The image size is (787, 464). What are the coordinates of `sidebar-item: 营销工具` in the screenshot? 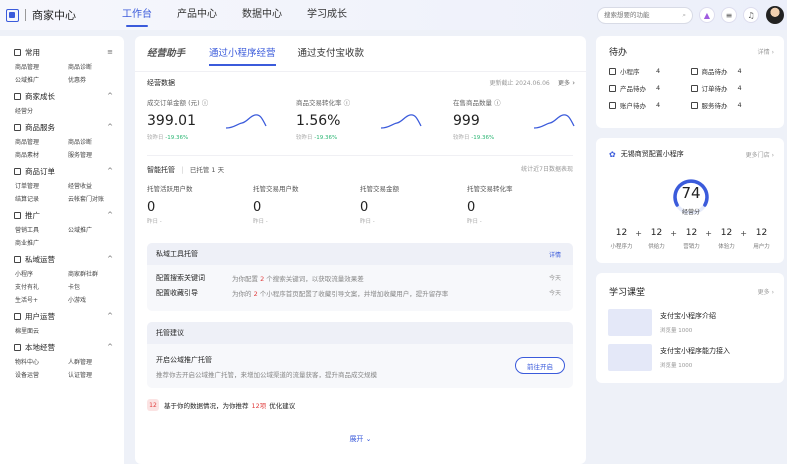 It's located at (41, 229).